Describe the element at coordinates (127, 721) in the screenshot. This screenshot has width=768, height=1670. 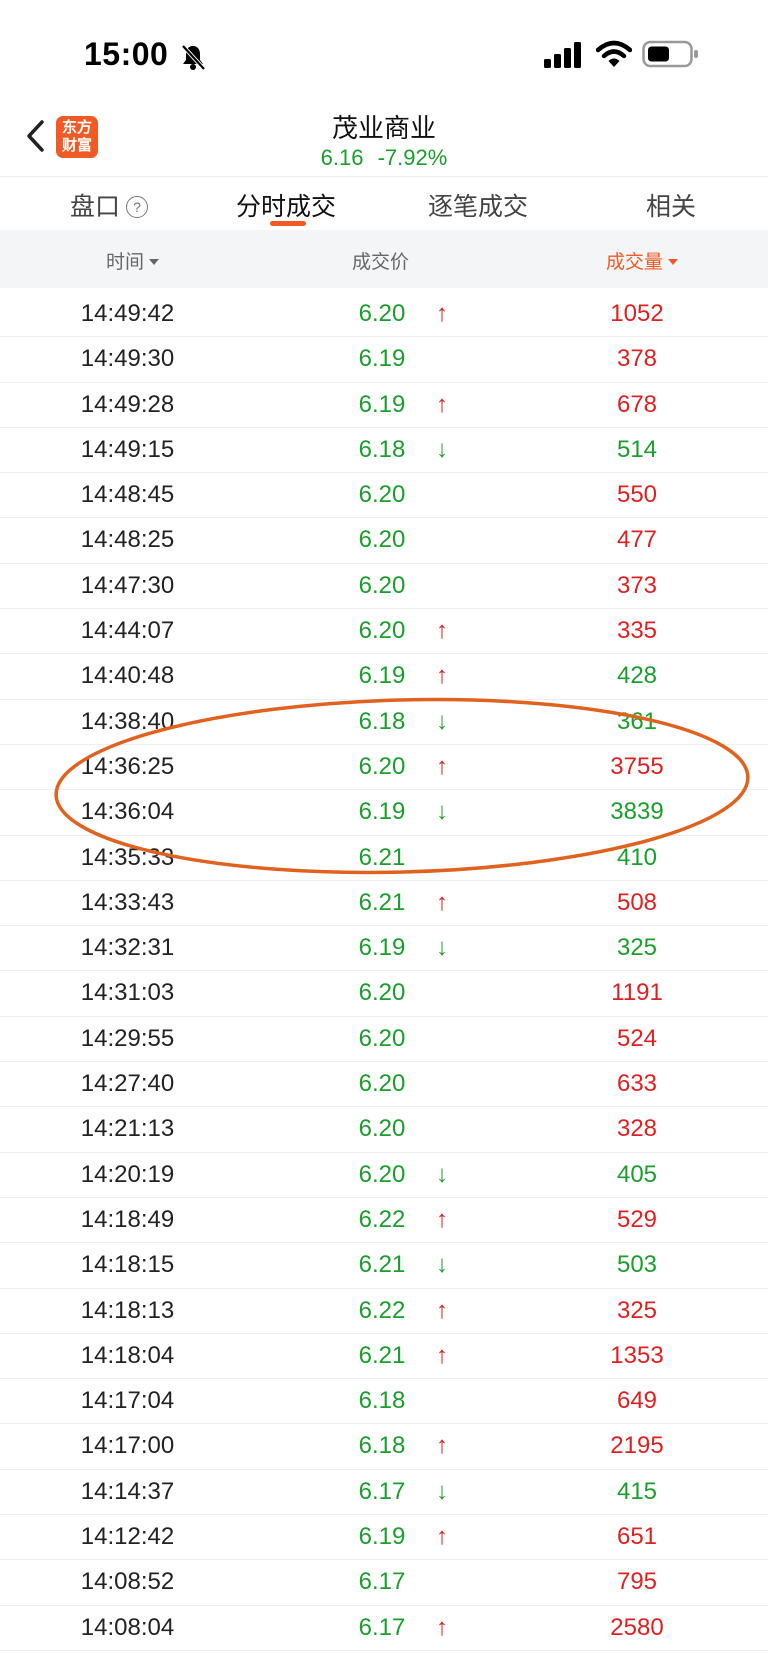
I see `trade-time: 14:38:40` at that location.